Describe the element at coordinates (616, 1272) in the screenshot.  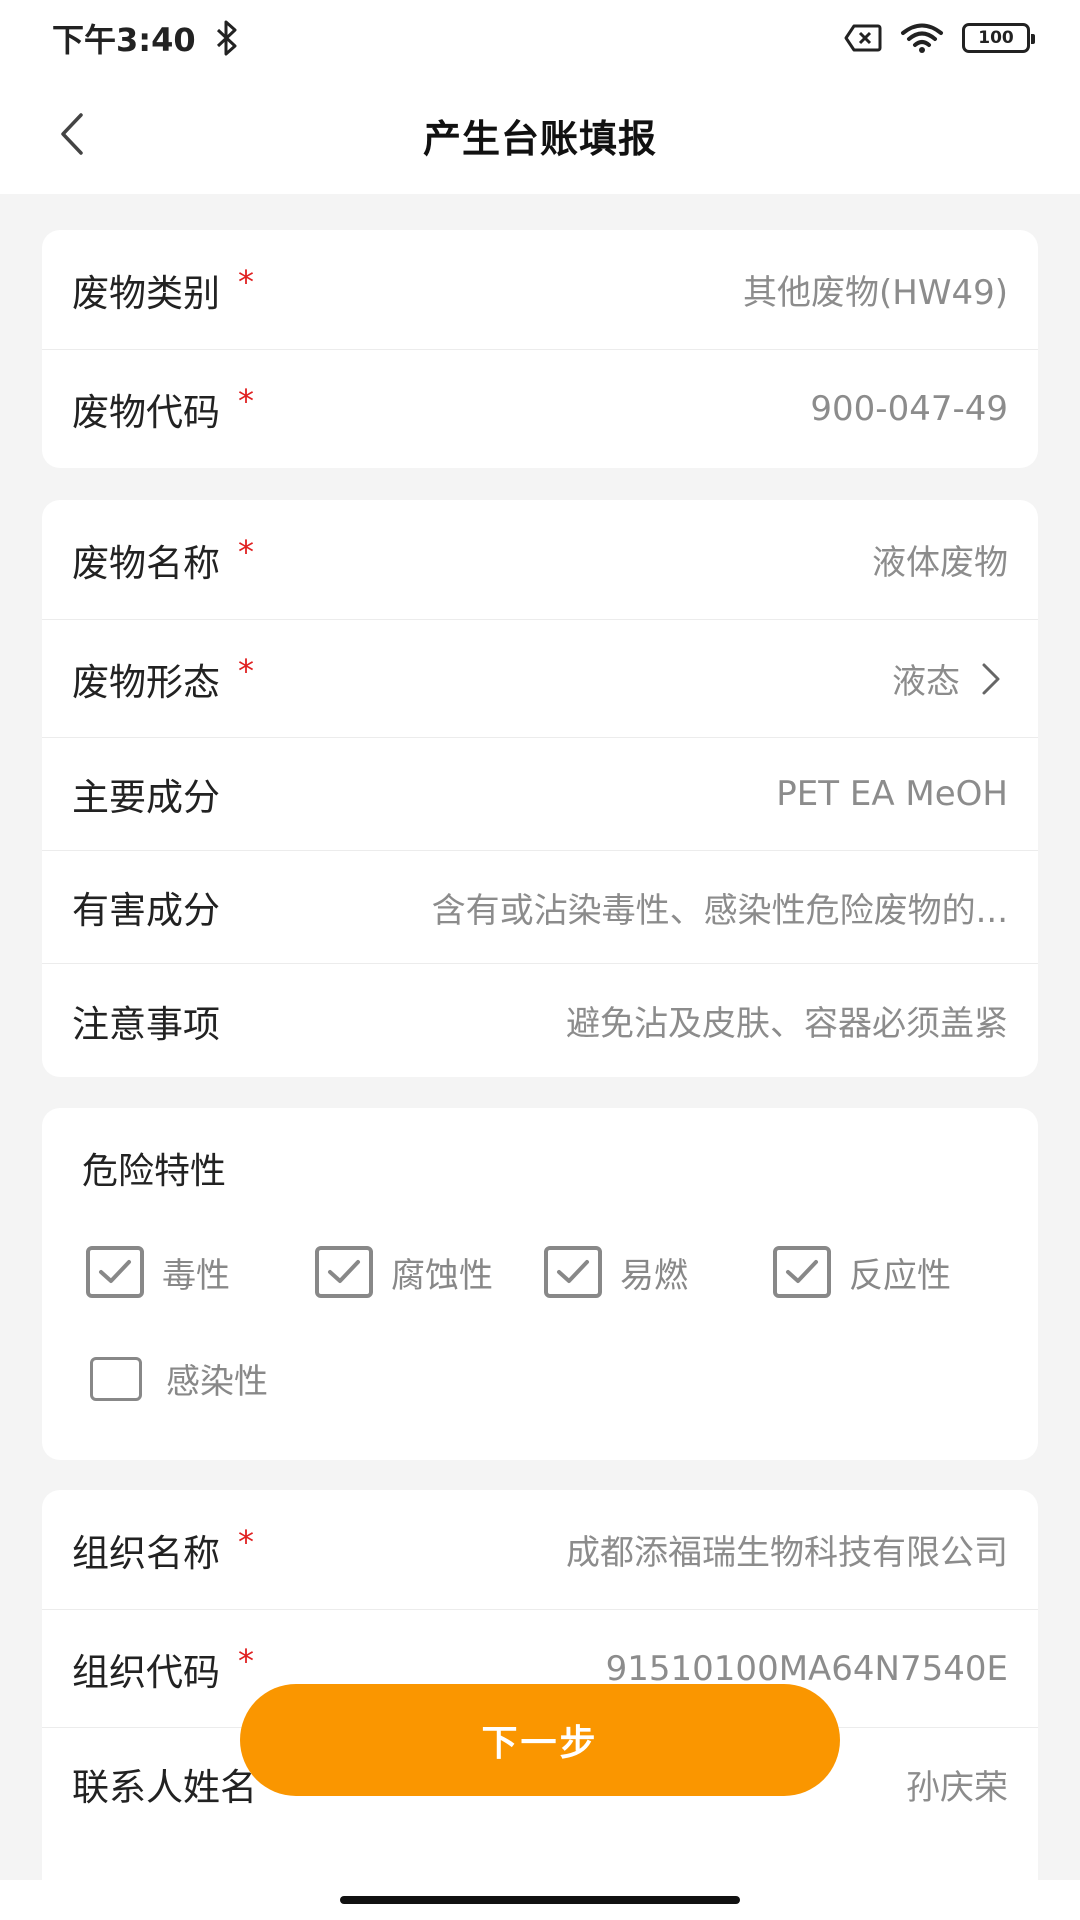
I see `hazard-option-flammable: 易燃` at that location.